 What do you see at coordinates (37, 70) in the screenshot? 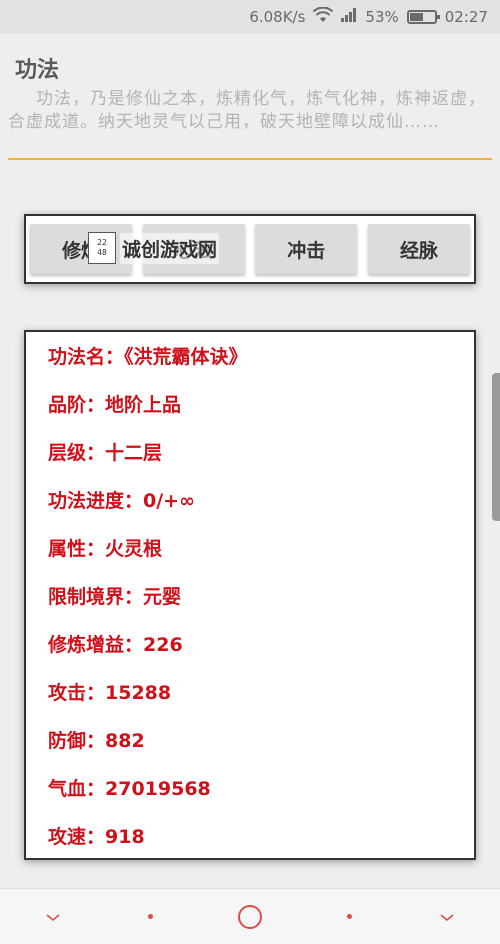
I see `page-title: 功法` at bounding box center [37, 70].